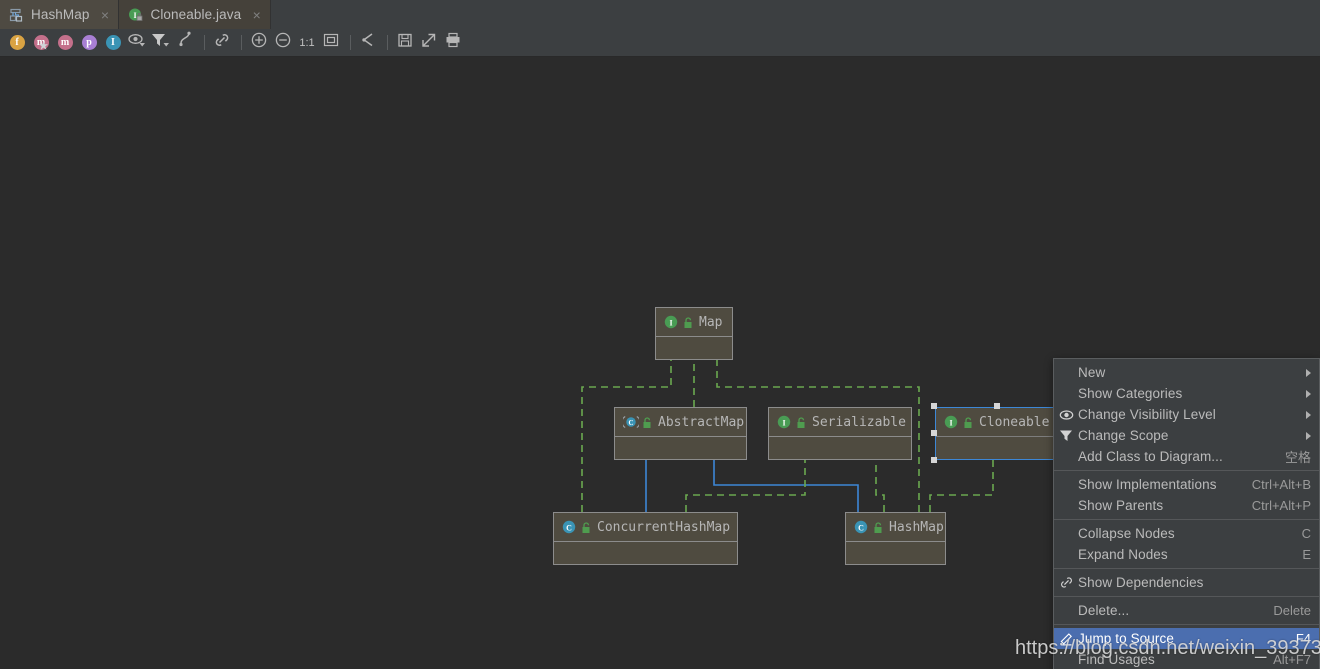  I want to click on menu-item-show-categories: Show Categories, so click(1186, 393).